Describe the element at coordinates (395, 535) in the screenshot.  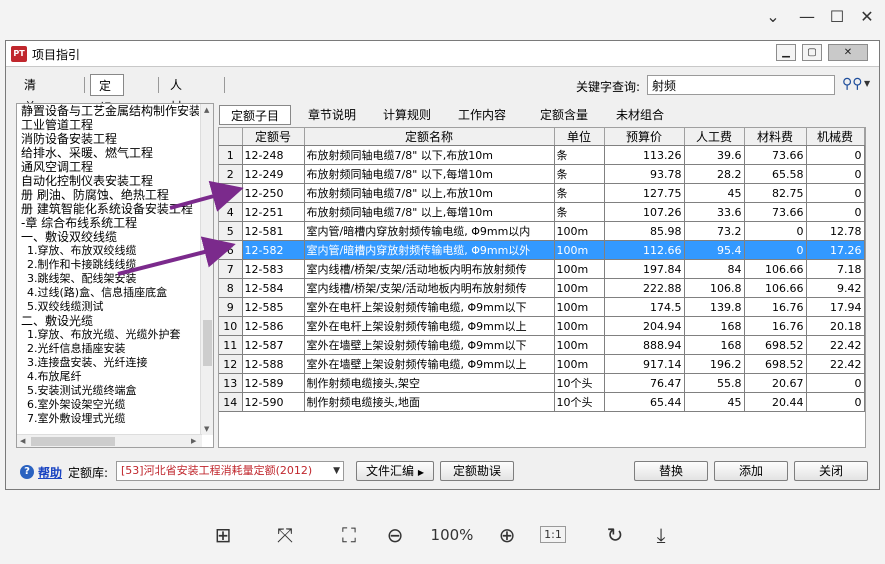
I see `zoom-out-icon: ⊖` at that location.